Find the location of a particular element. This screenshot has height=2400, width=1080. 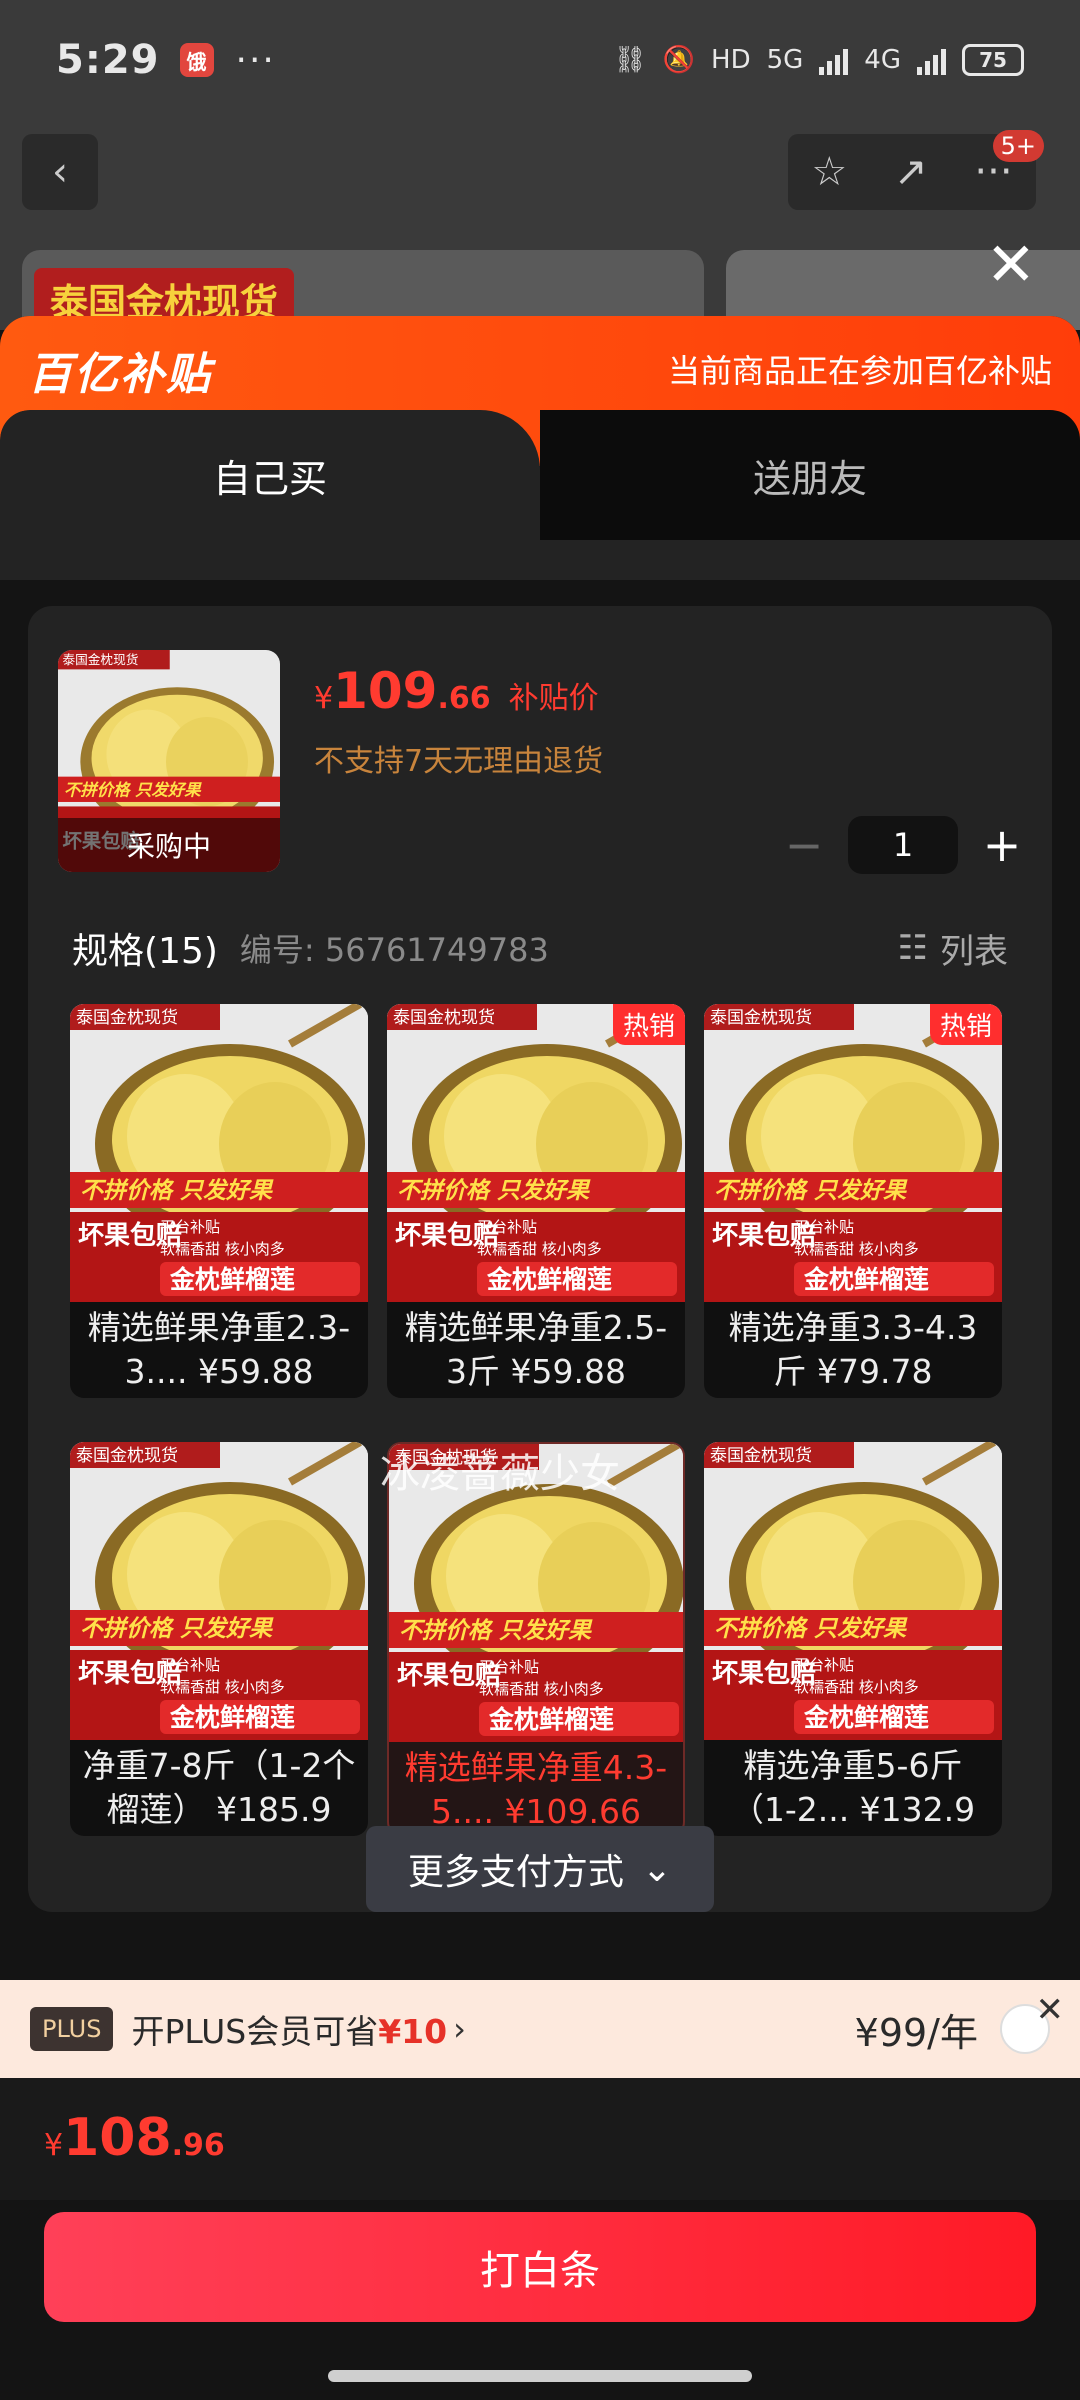

link-icon: ⛓ is located at coordinates (630, 60).